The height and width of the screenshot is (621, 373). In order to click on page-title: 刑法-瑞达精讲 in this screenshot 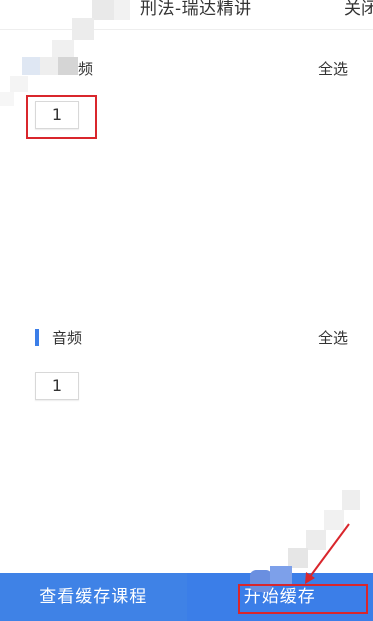, I will do `click(196, 9)`.